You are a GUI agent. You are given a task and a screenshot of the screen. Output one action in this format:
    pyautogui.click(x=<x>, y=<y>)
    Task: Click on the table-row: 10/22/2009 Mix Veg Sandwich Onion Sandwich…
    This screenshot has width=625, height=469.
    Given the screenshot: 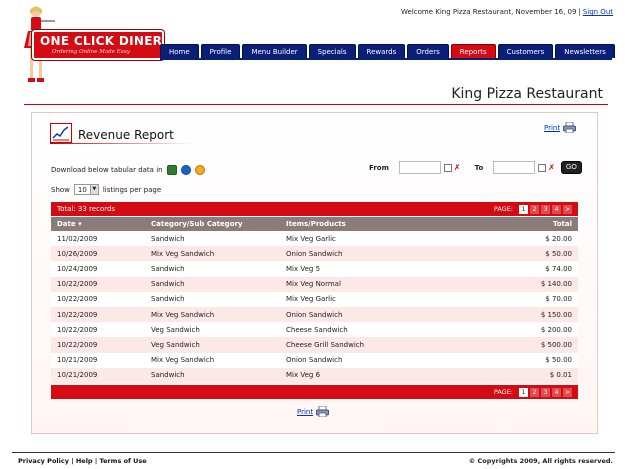 What is the action you would take?
    pyautogui.click(x=314, y=314)
    